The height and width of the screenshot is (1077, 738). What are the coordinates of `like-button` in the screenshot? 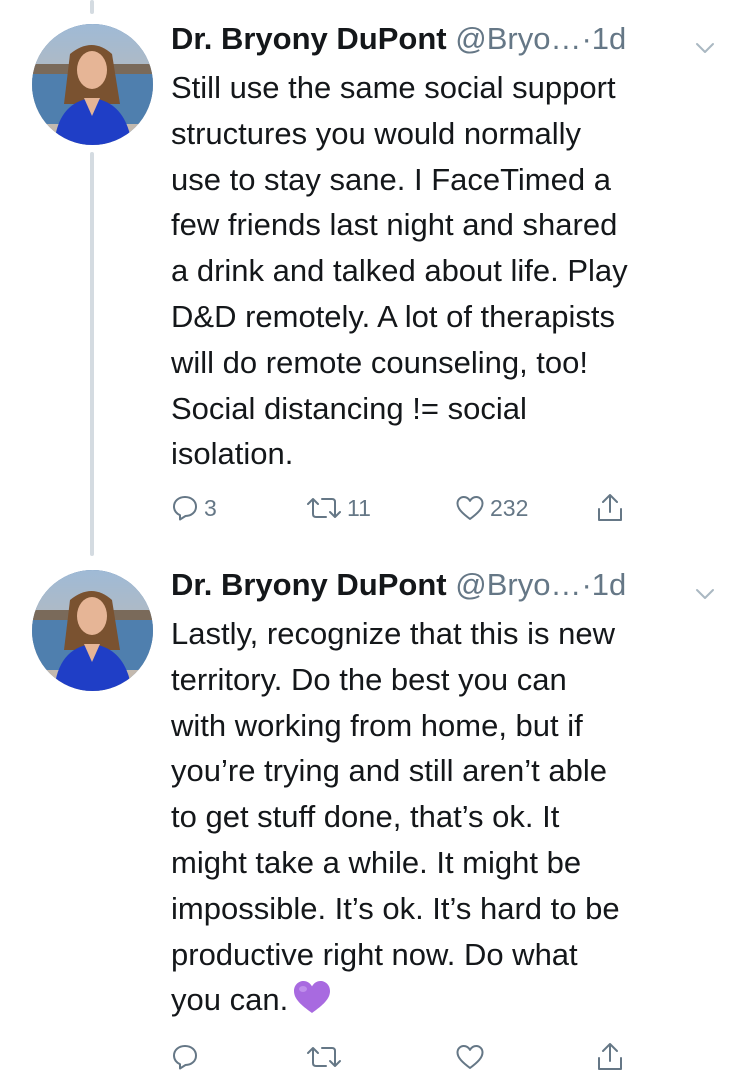 It's located at (472, 1057).